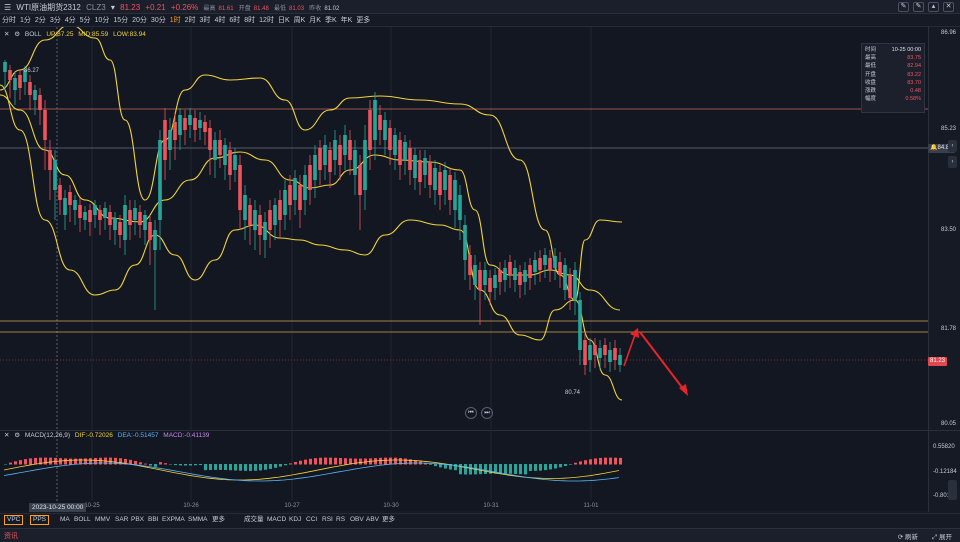 Image resolution: width=960 pixels, height=542 pixels. Describe the element at coordinates (908, 536) in the screenshot. I see `refresh-button: ⟳ 刷新` at that location.